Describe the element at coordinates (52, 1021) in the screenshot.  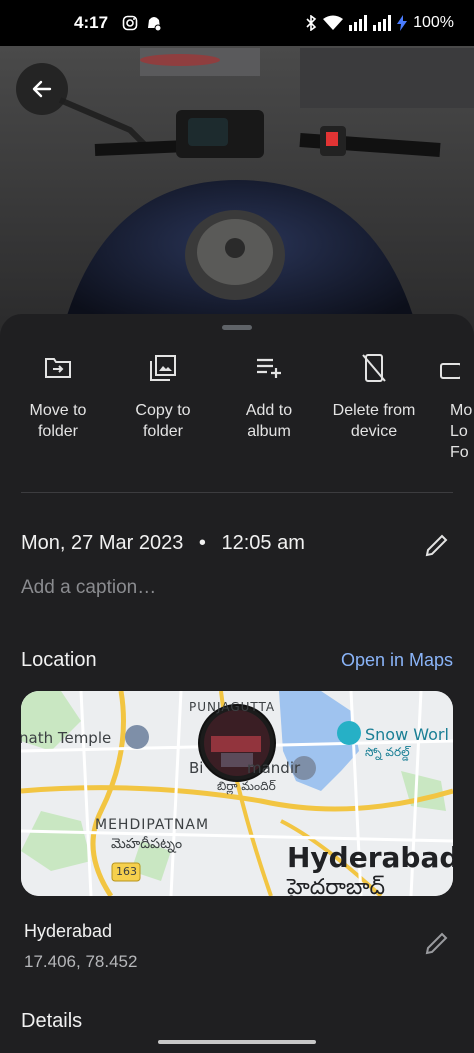
I see `details-title: Details` at that location.